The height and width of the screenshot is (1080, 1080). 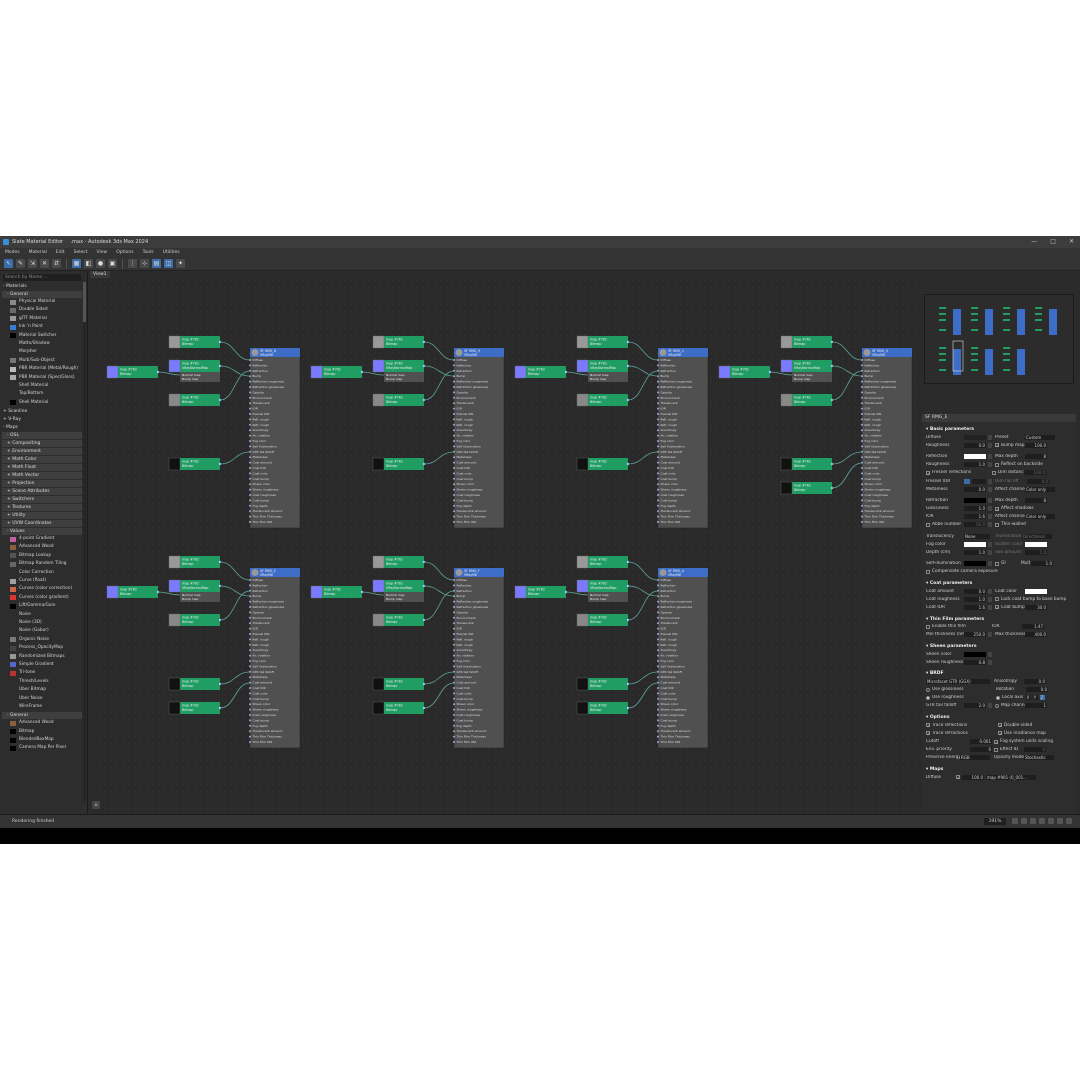 I want to click on fresnel-ior-map-button, so click(x=990, y=481).